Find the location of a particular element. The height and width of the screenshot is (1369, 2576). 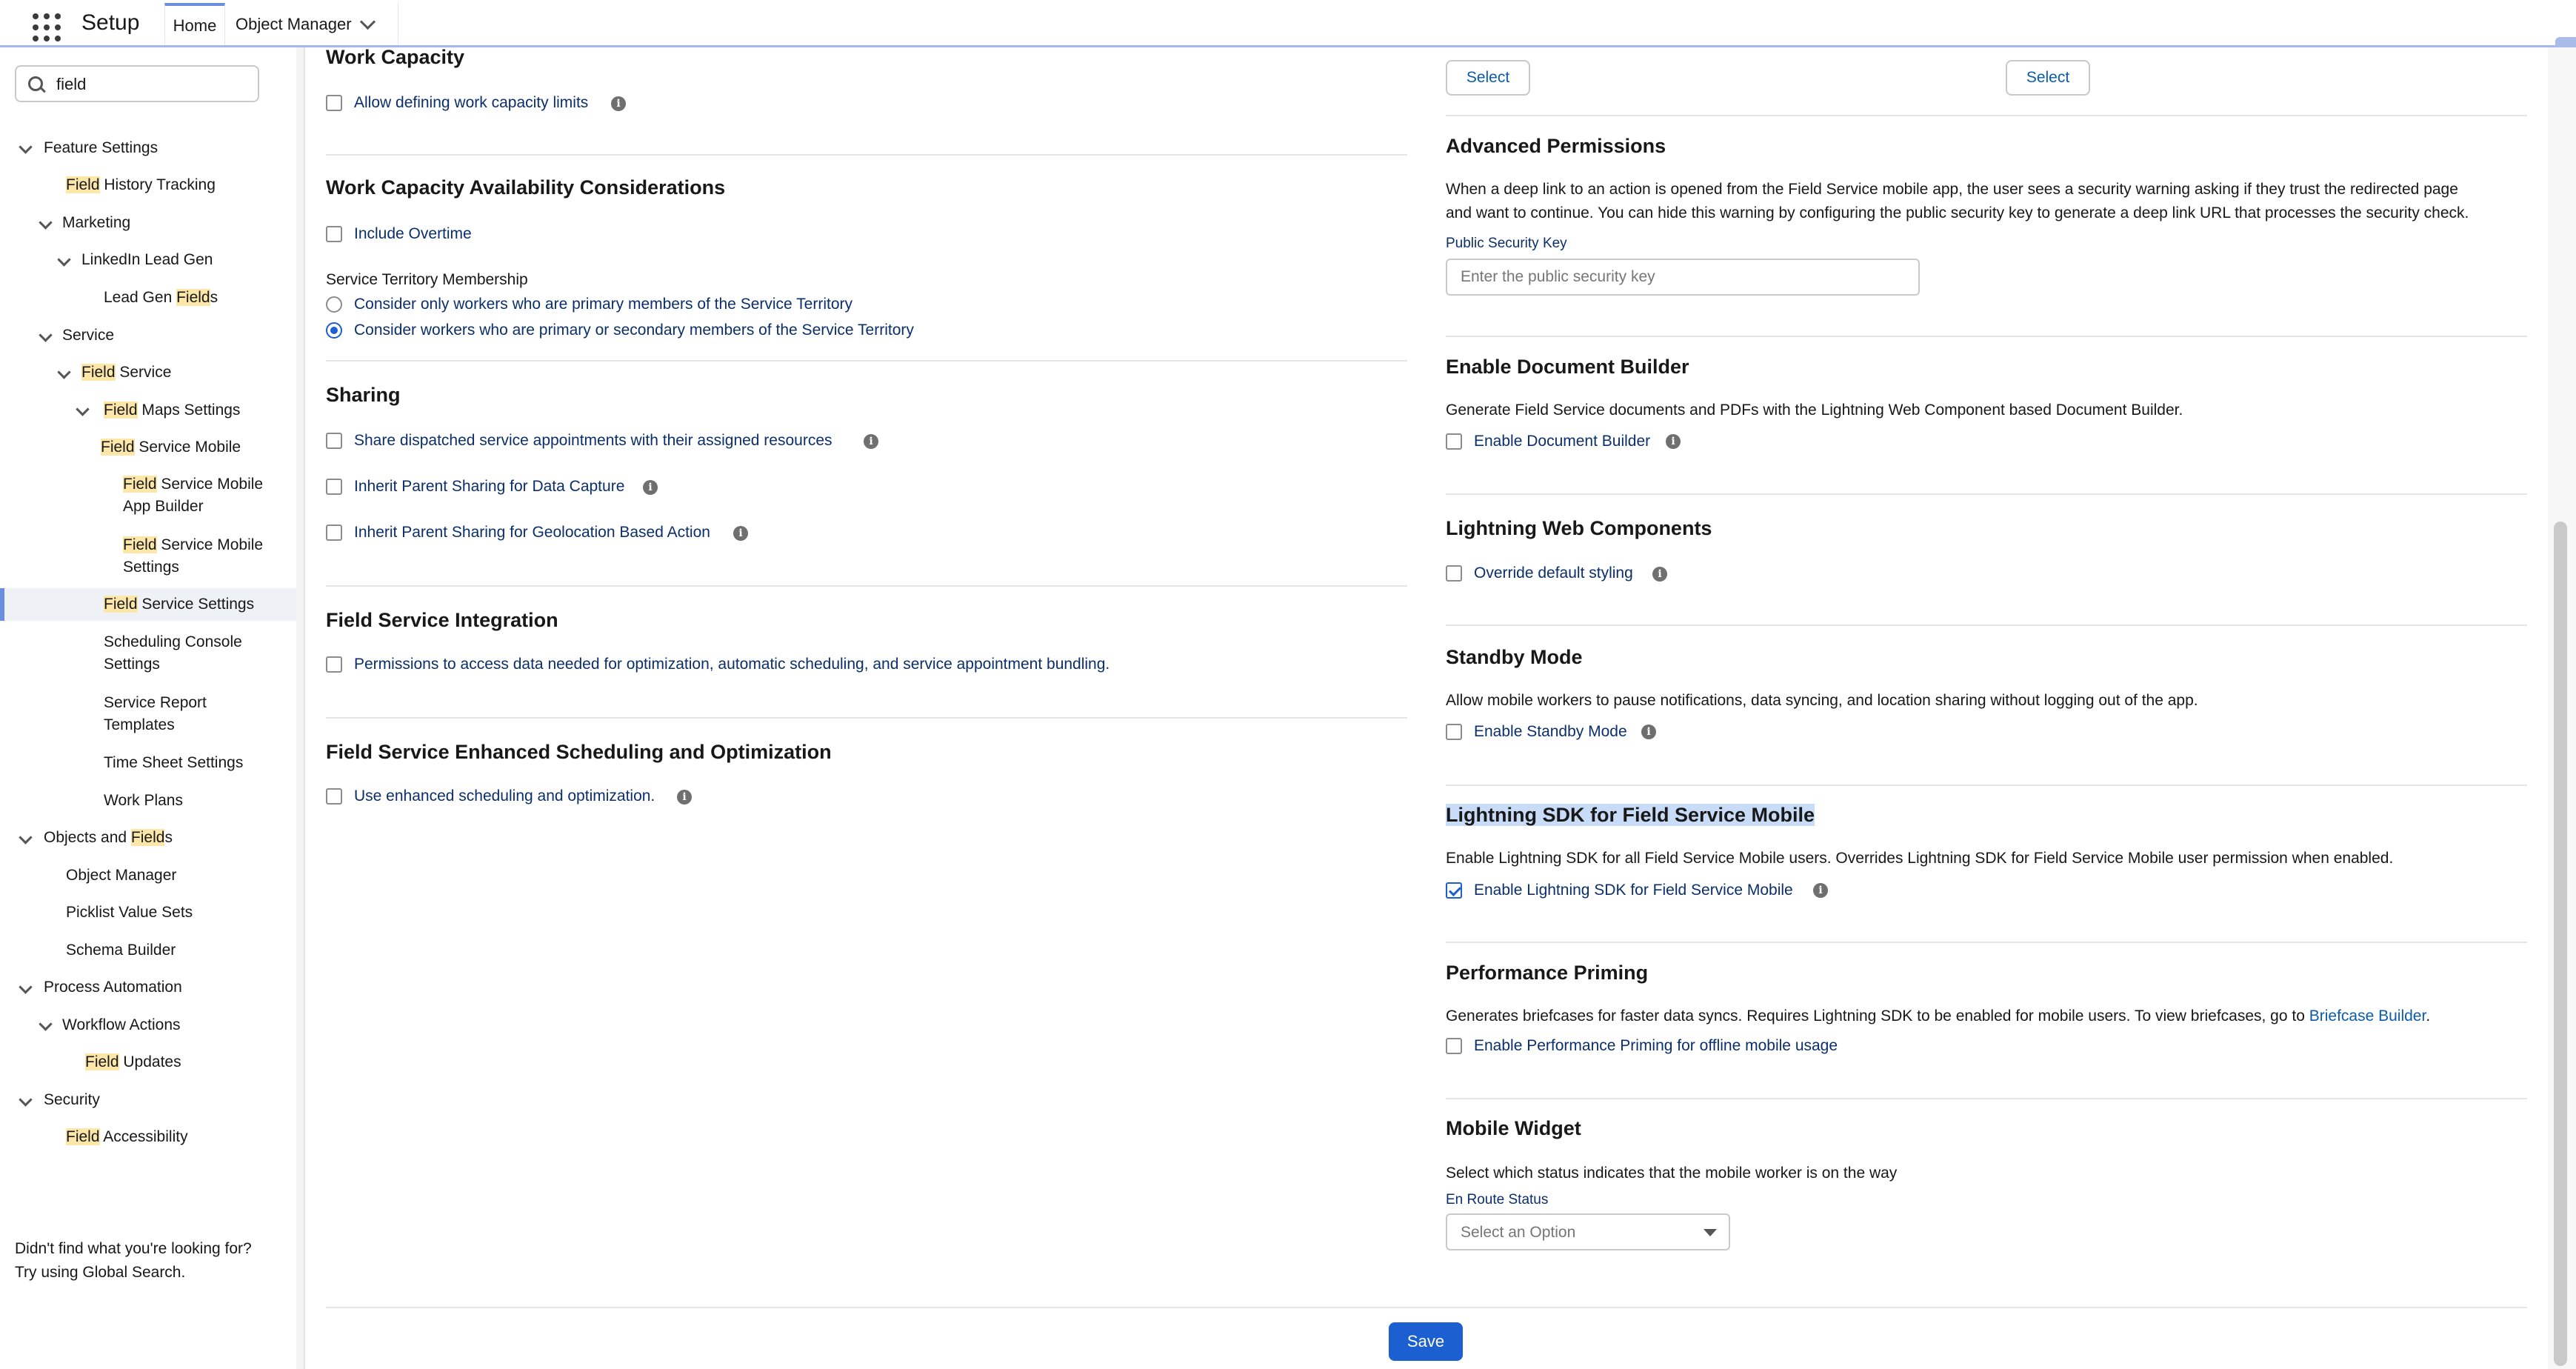

item-text: Marketing is located at coordinates (96, 222).